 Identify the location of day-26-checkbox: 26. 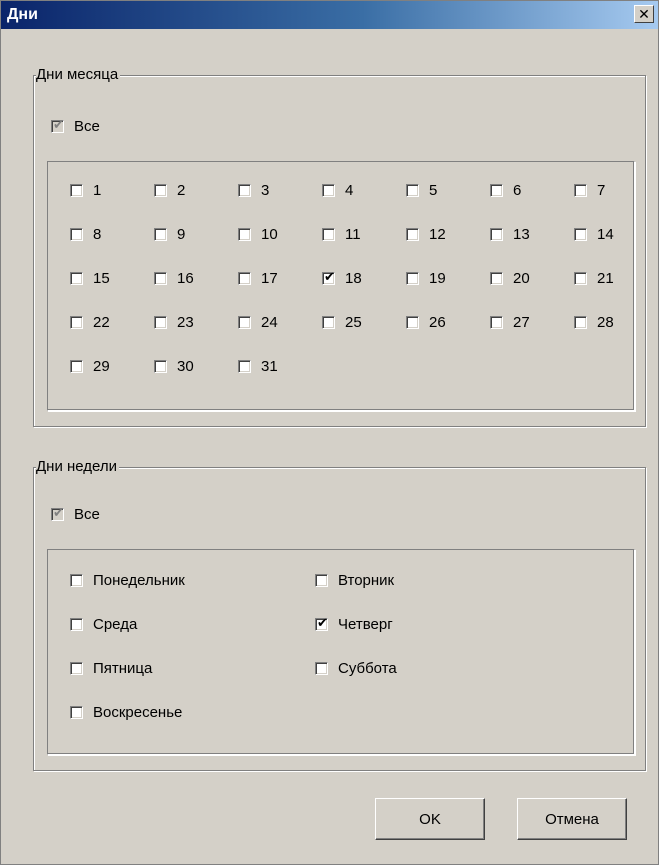
(426, 322).